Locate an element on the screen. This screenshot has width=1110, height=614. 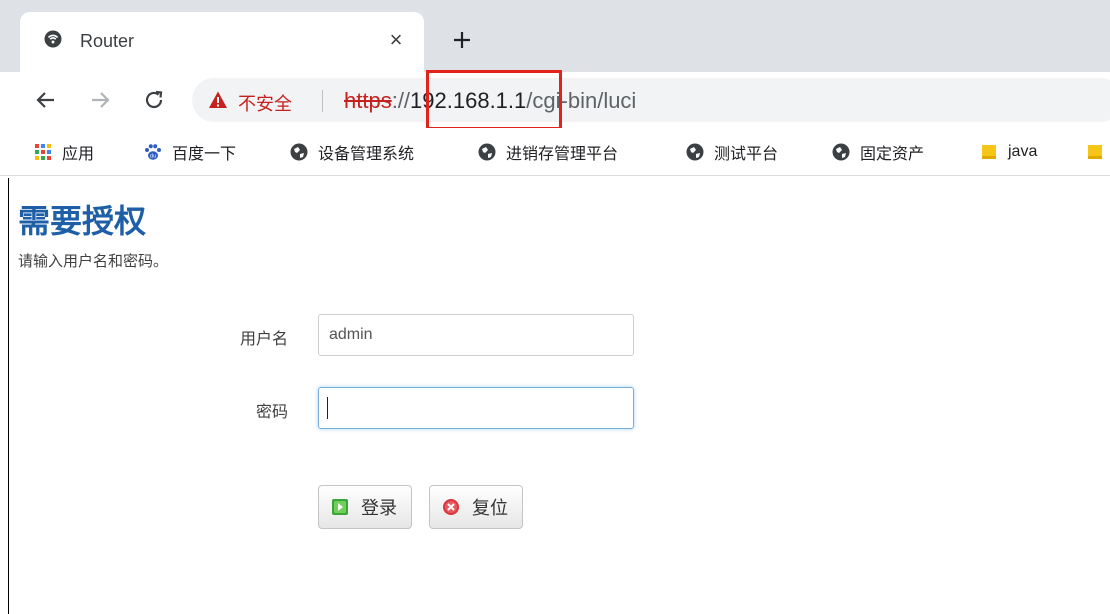
username-label: 用户名 is located at coordinates (263, 339).